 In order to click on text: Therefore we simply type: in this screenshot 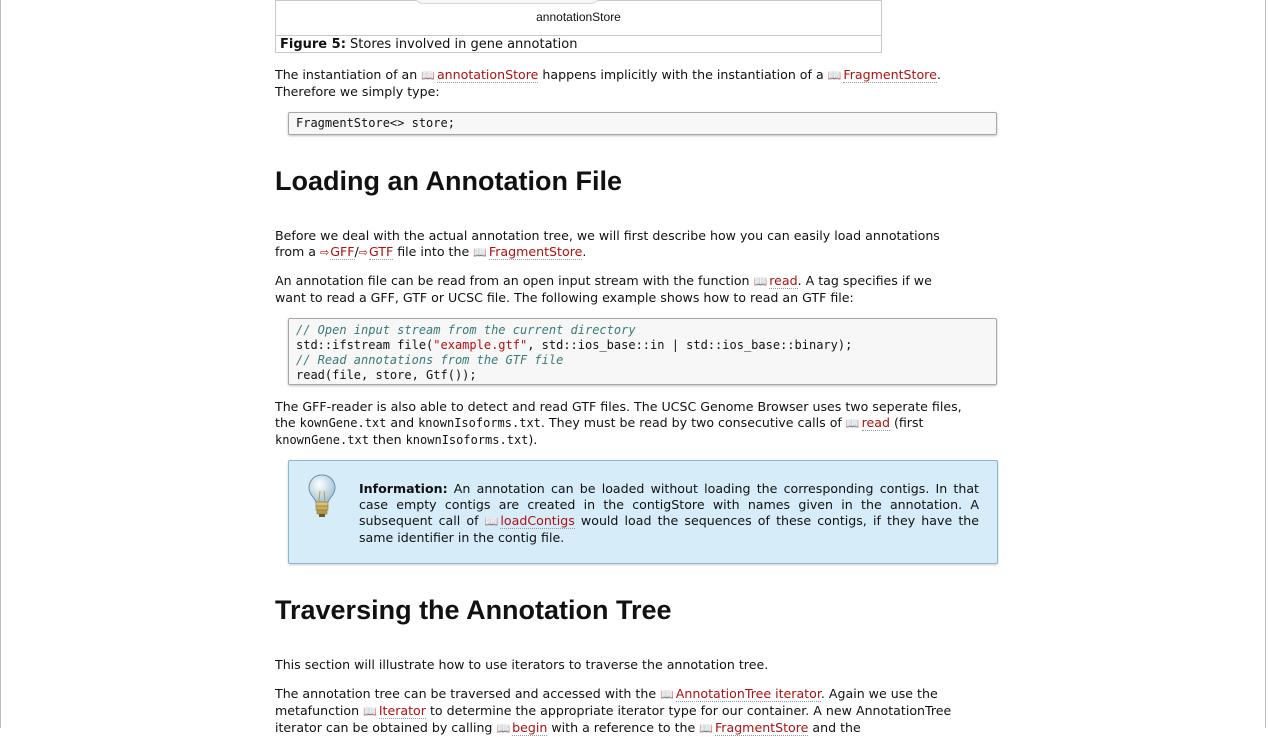, I will do `click(357, 91)`.